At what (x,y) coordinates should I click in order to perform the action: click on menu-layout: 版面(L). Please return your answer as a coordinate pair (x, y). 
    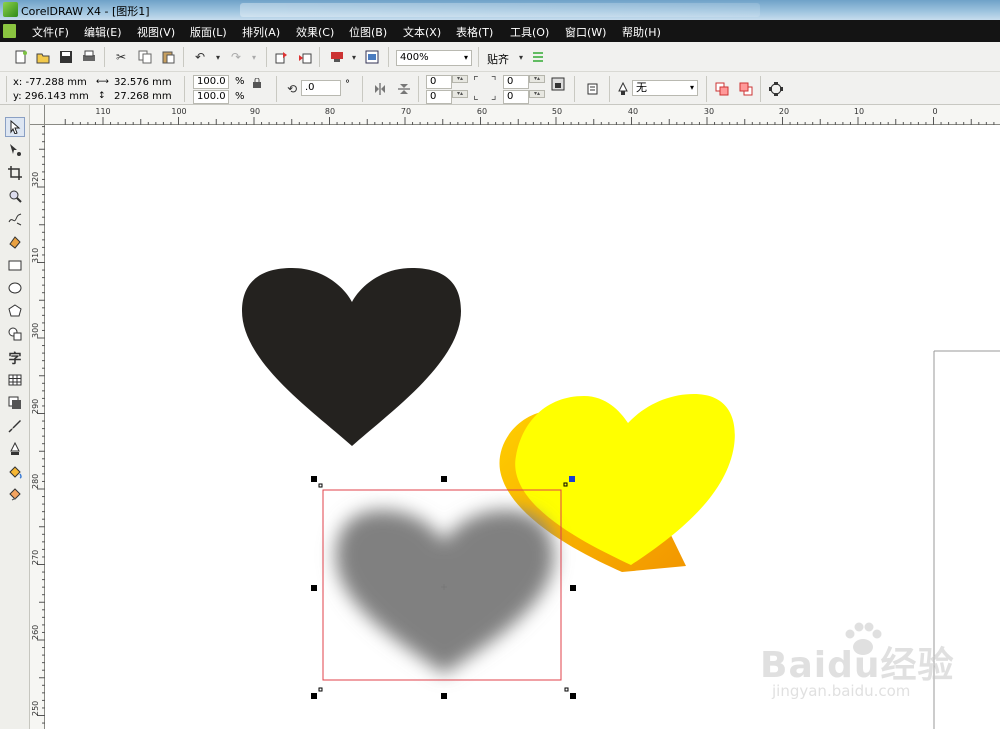
    Looking at the image, I should click on (208, 32).